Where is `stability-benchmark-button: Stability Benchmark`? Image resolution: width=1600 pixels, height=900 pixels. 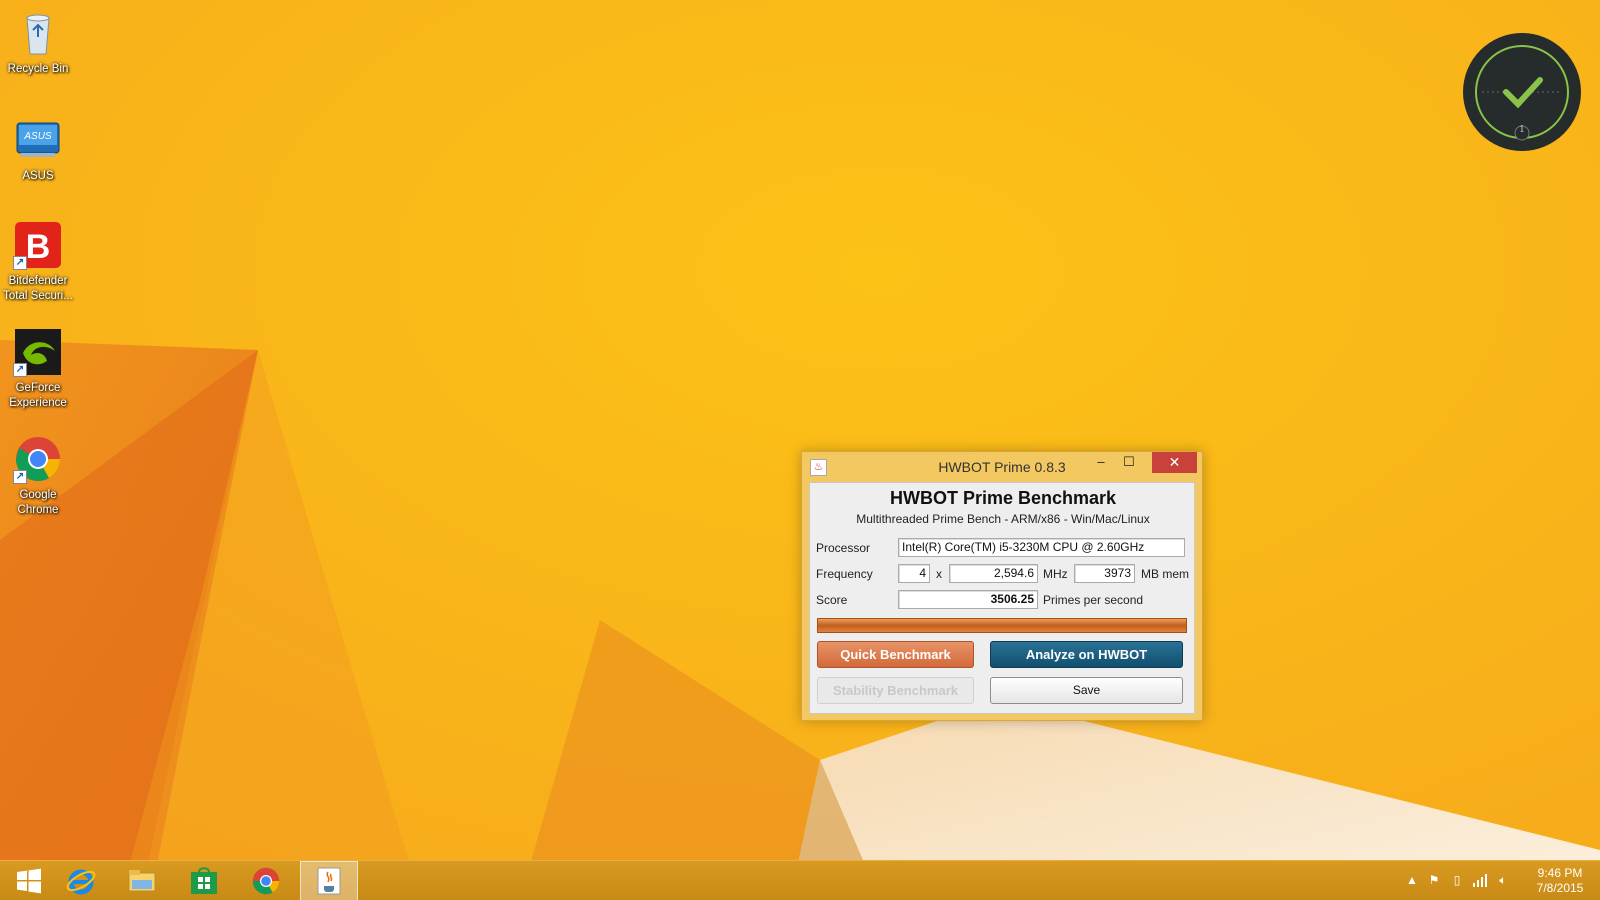
stability-benchmark-button: Stability Benchmark is located at coordinates (895, 690).